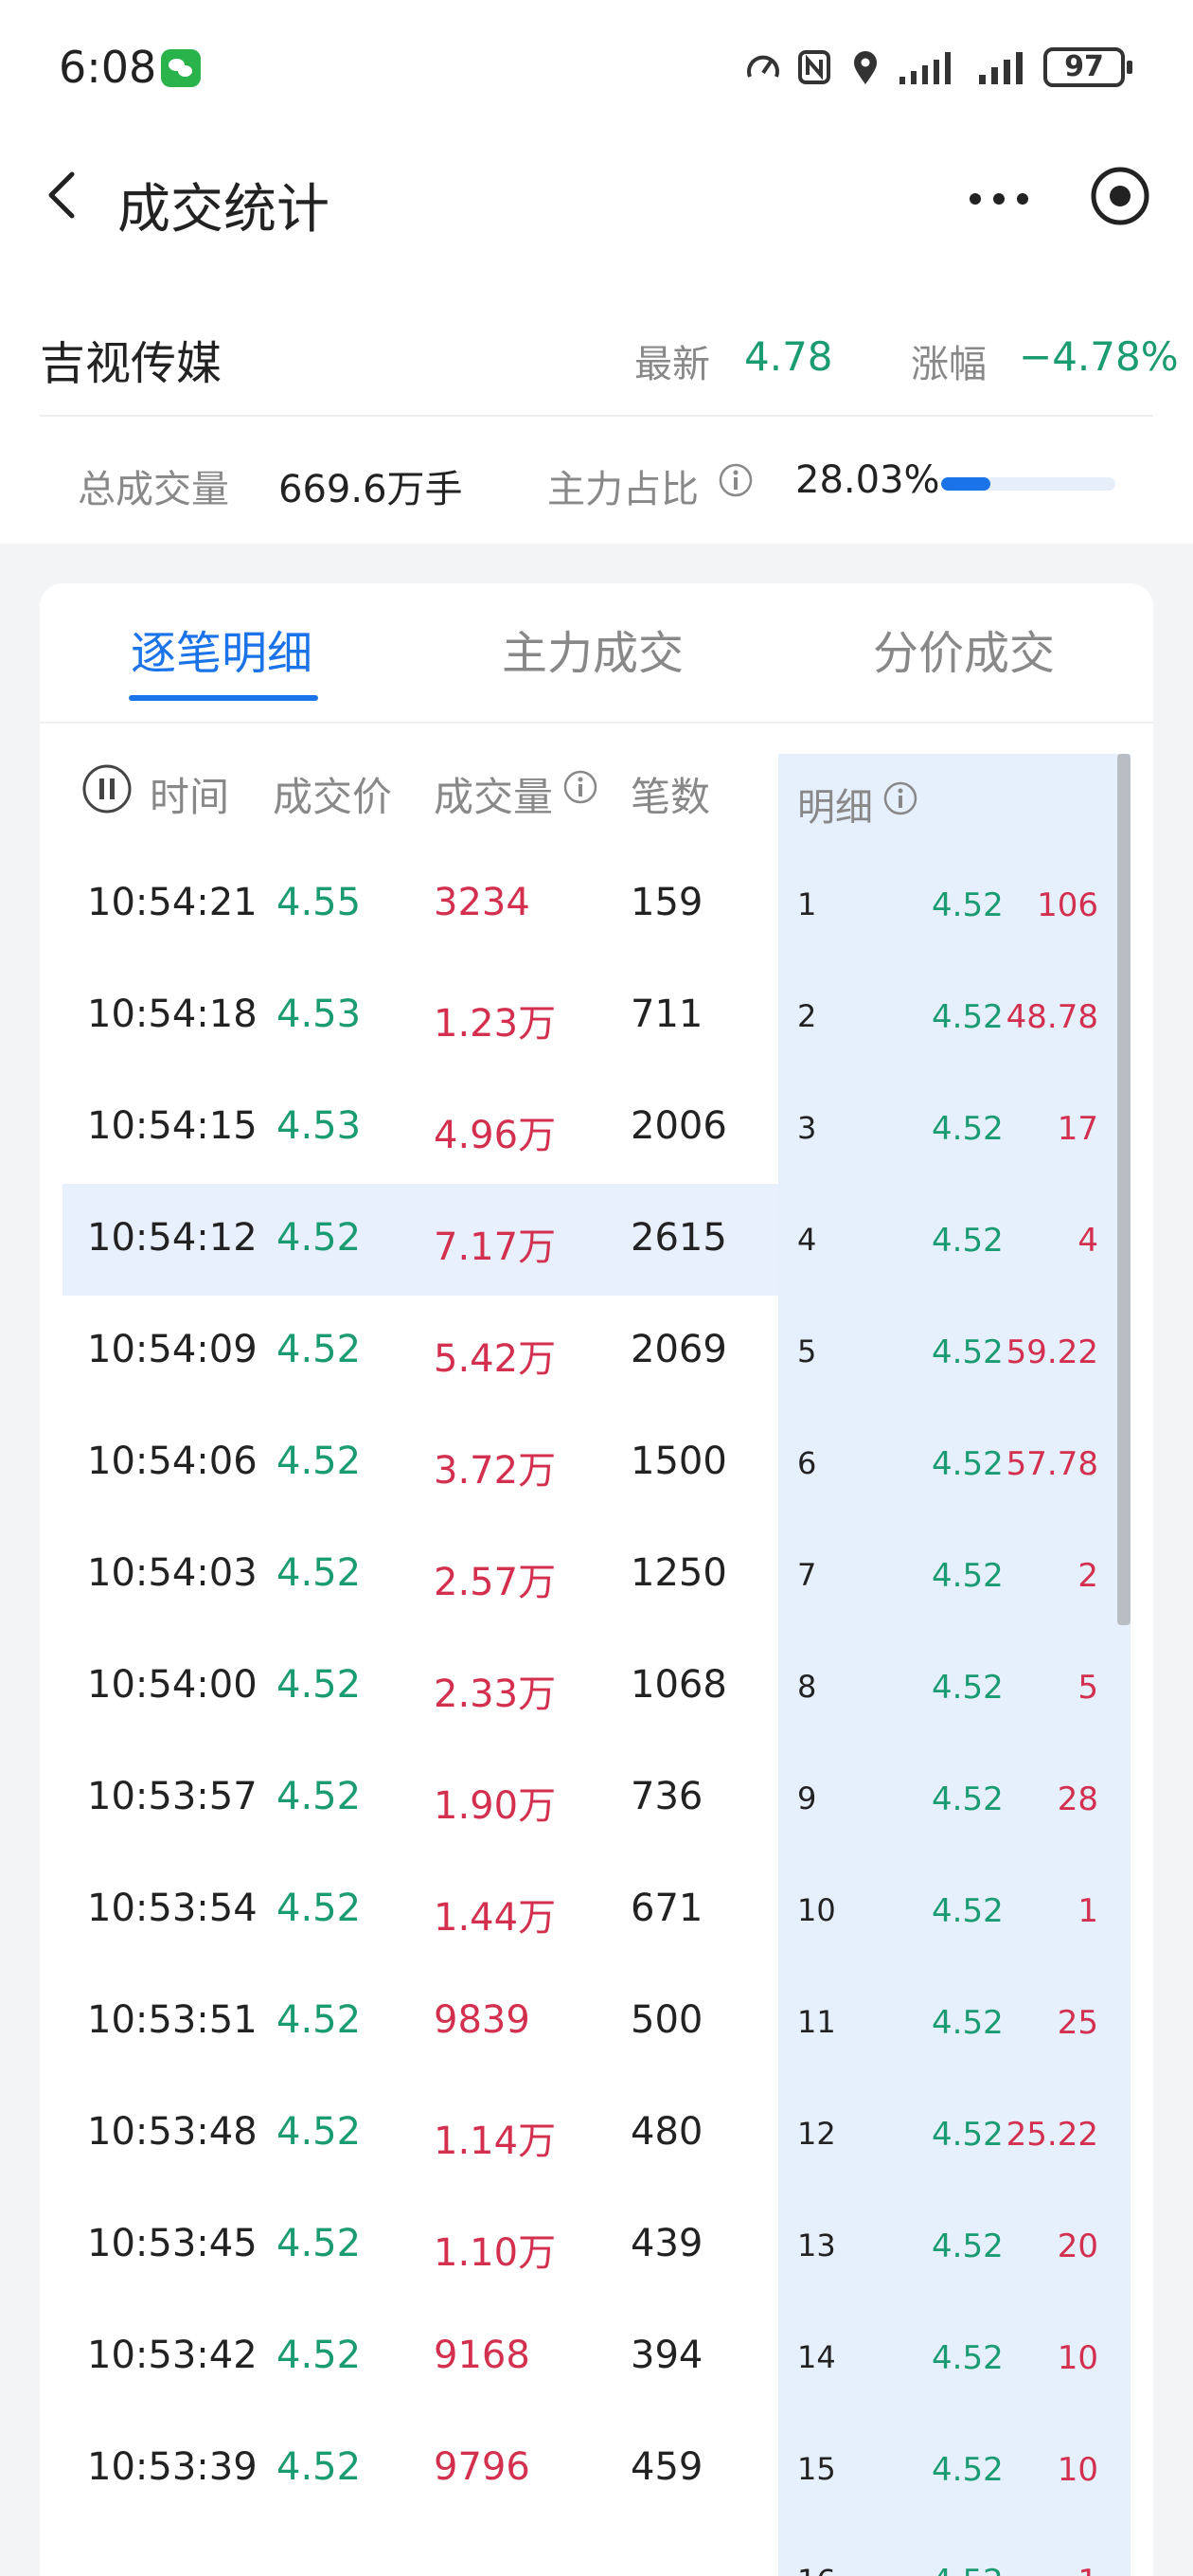 The height and width of the screenshot is (2576, 1193). What do you see at coordinates (1052, 1464) in the screenshot?
I see `detail-volume: 57.78` at bounding box center [1052, 1464].